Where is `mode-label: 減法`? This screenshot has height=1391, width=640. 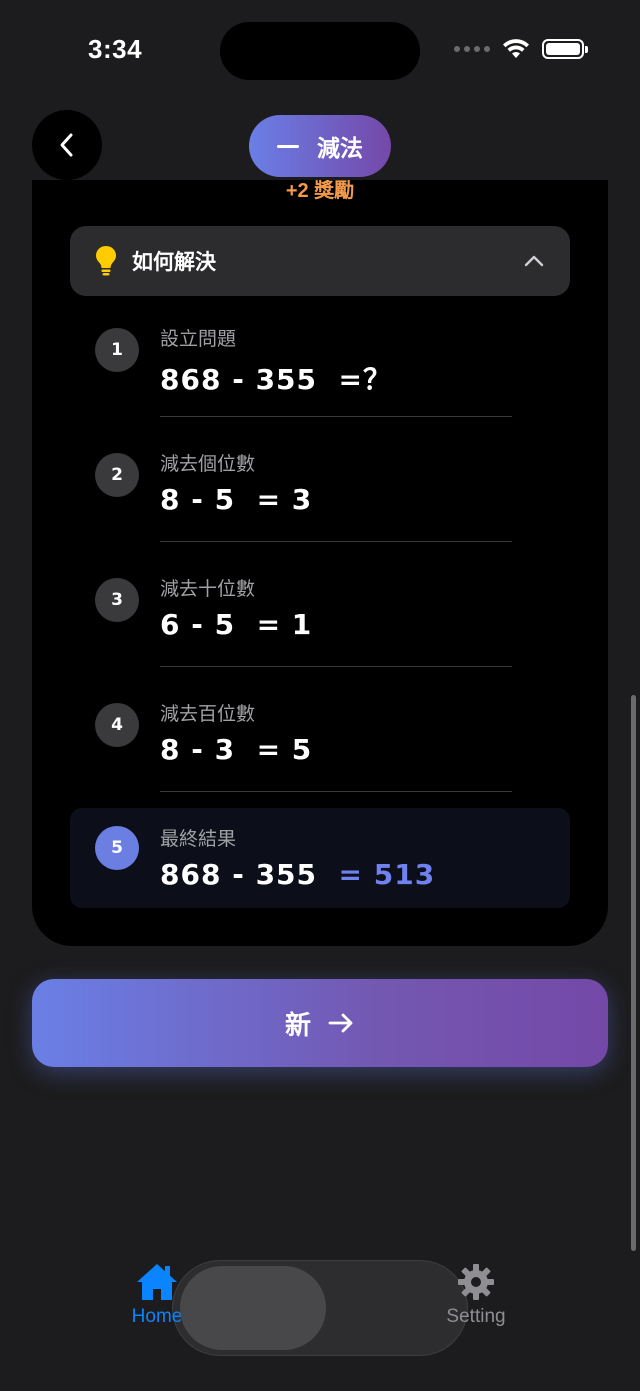 mode-label: 減法 is located at coordinates (340, 149).